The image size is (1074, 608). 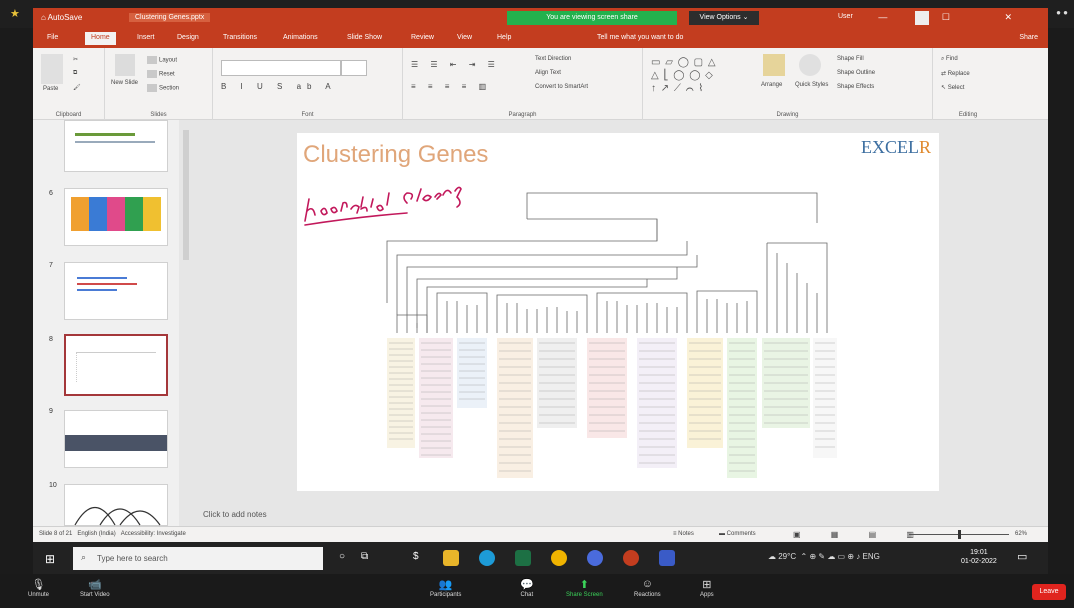 I want to click on font-formatting-buttons: B I U S ab A, so click(x=279, y=86).